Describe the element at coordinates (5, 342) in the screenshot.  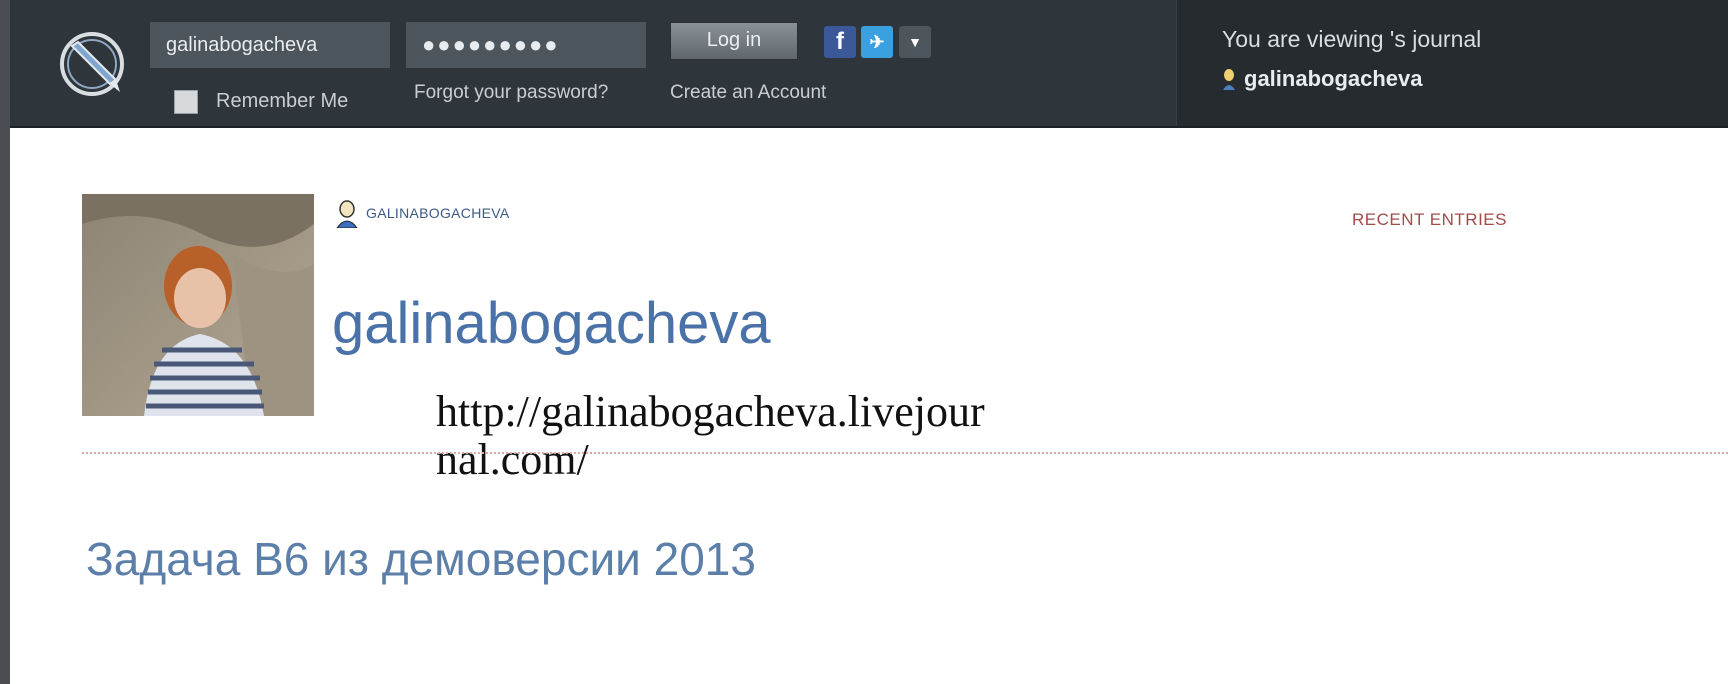
I see `window-left-border` at that location.